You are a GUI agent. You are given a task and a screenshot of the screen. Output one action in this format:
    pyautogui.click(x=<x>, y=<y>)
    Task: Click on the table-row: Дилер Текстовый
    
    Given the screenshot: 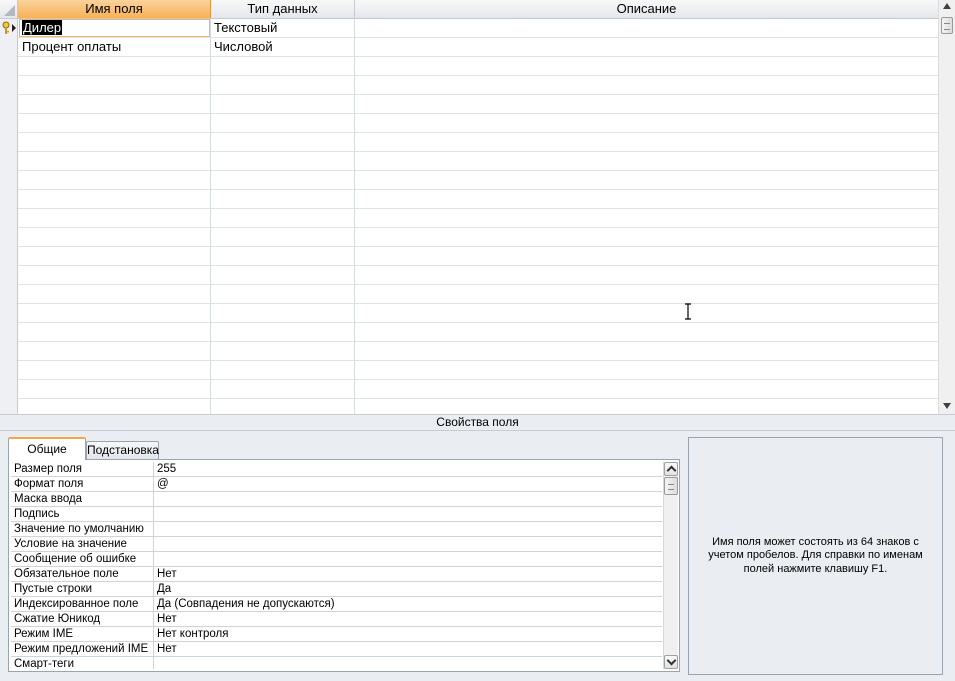 What is the action you would take?
    pyautogui.click(x=469, y=28)
    